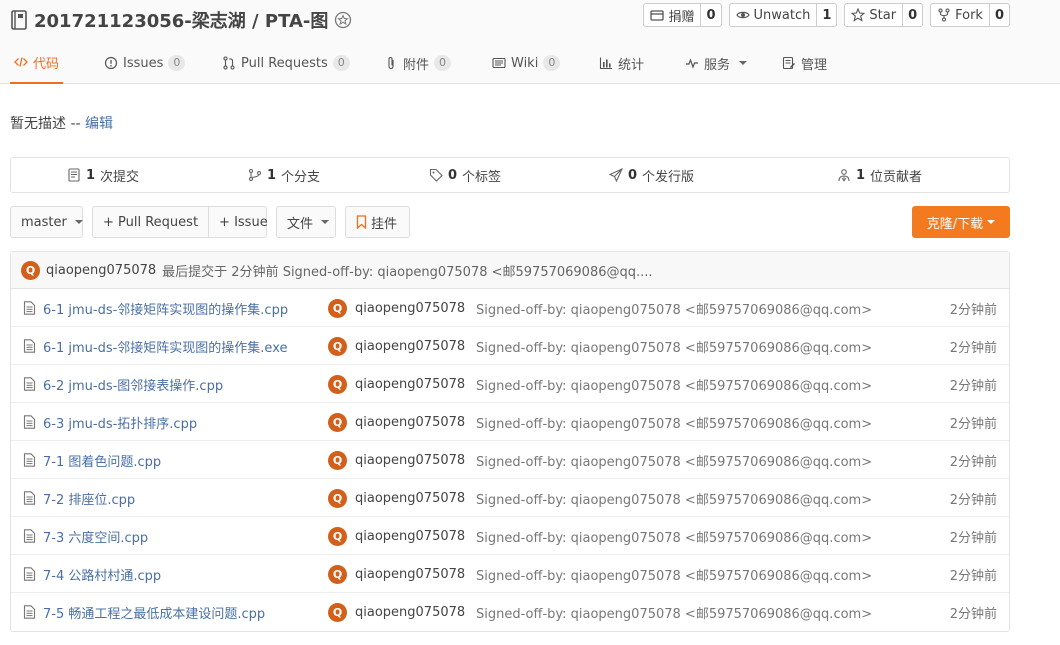 The width and height of the screenshot is (1060, 645). I want to click on stat-commits-count: 1, so click(91, 175).